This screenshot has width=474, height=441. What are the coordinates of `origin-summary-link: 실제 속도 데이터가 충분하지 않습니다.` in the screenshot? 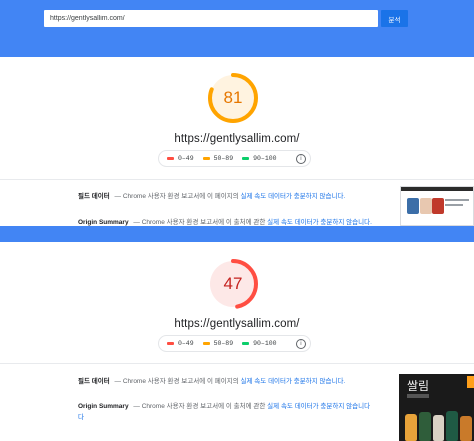 It's located at (319, 222).